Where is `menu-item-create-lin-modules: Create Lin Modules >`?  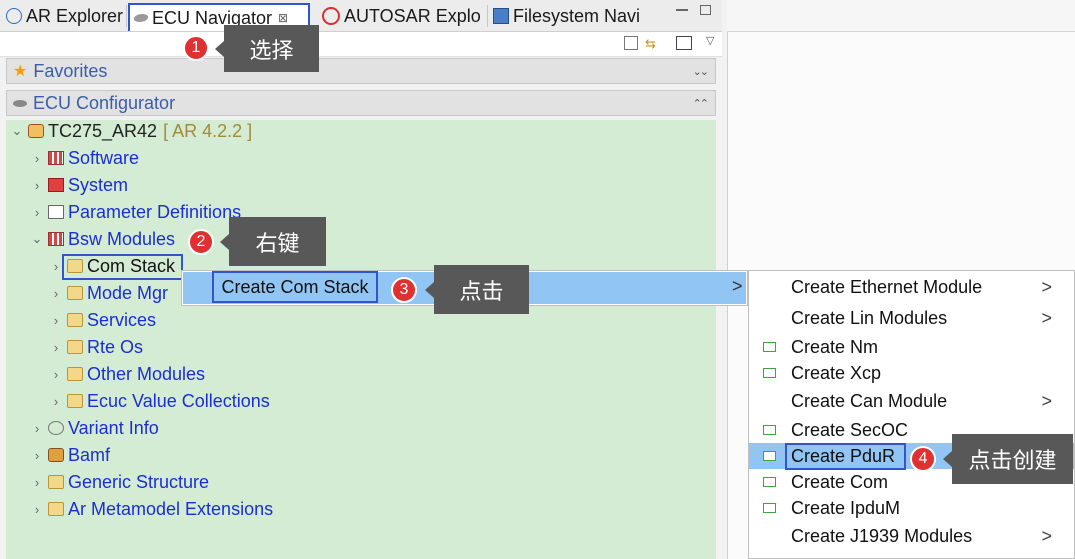 menu-item-create-lin-modules: Create Lin Modules > is located at coordinates (911, 318).